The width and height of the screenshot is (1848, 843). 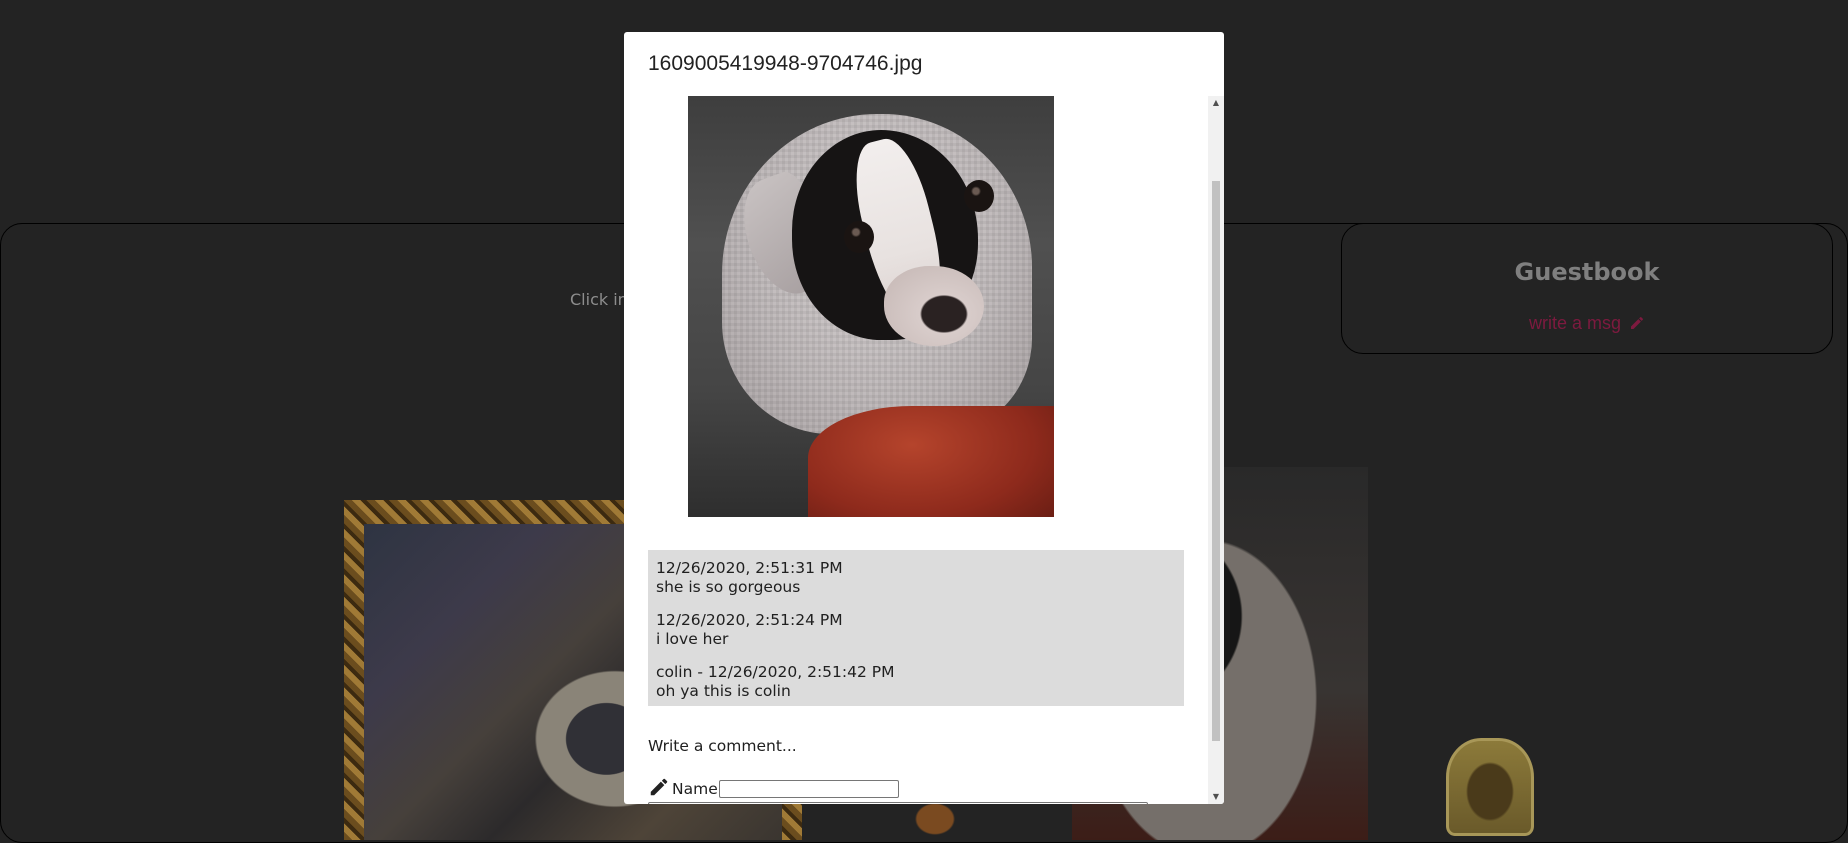 I want to click on guestbook-panel: Guestbook write a msg, so click(x=1587, y=288).